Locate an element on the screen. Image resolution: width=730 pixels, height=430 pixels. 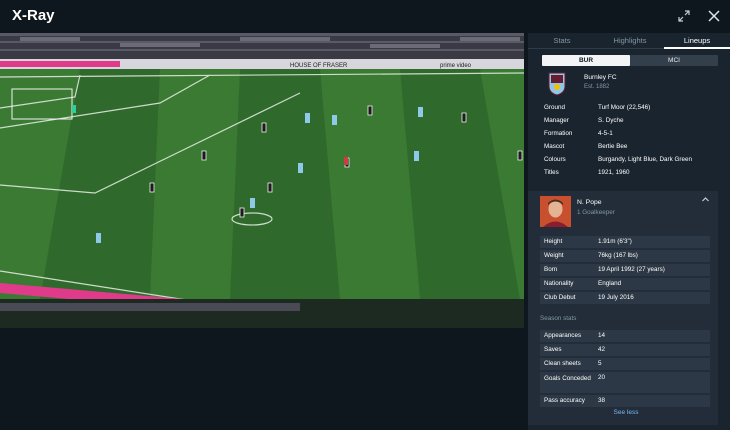
collapse-arrows-icon is located at coordinates (684, 16).